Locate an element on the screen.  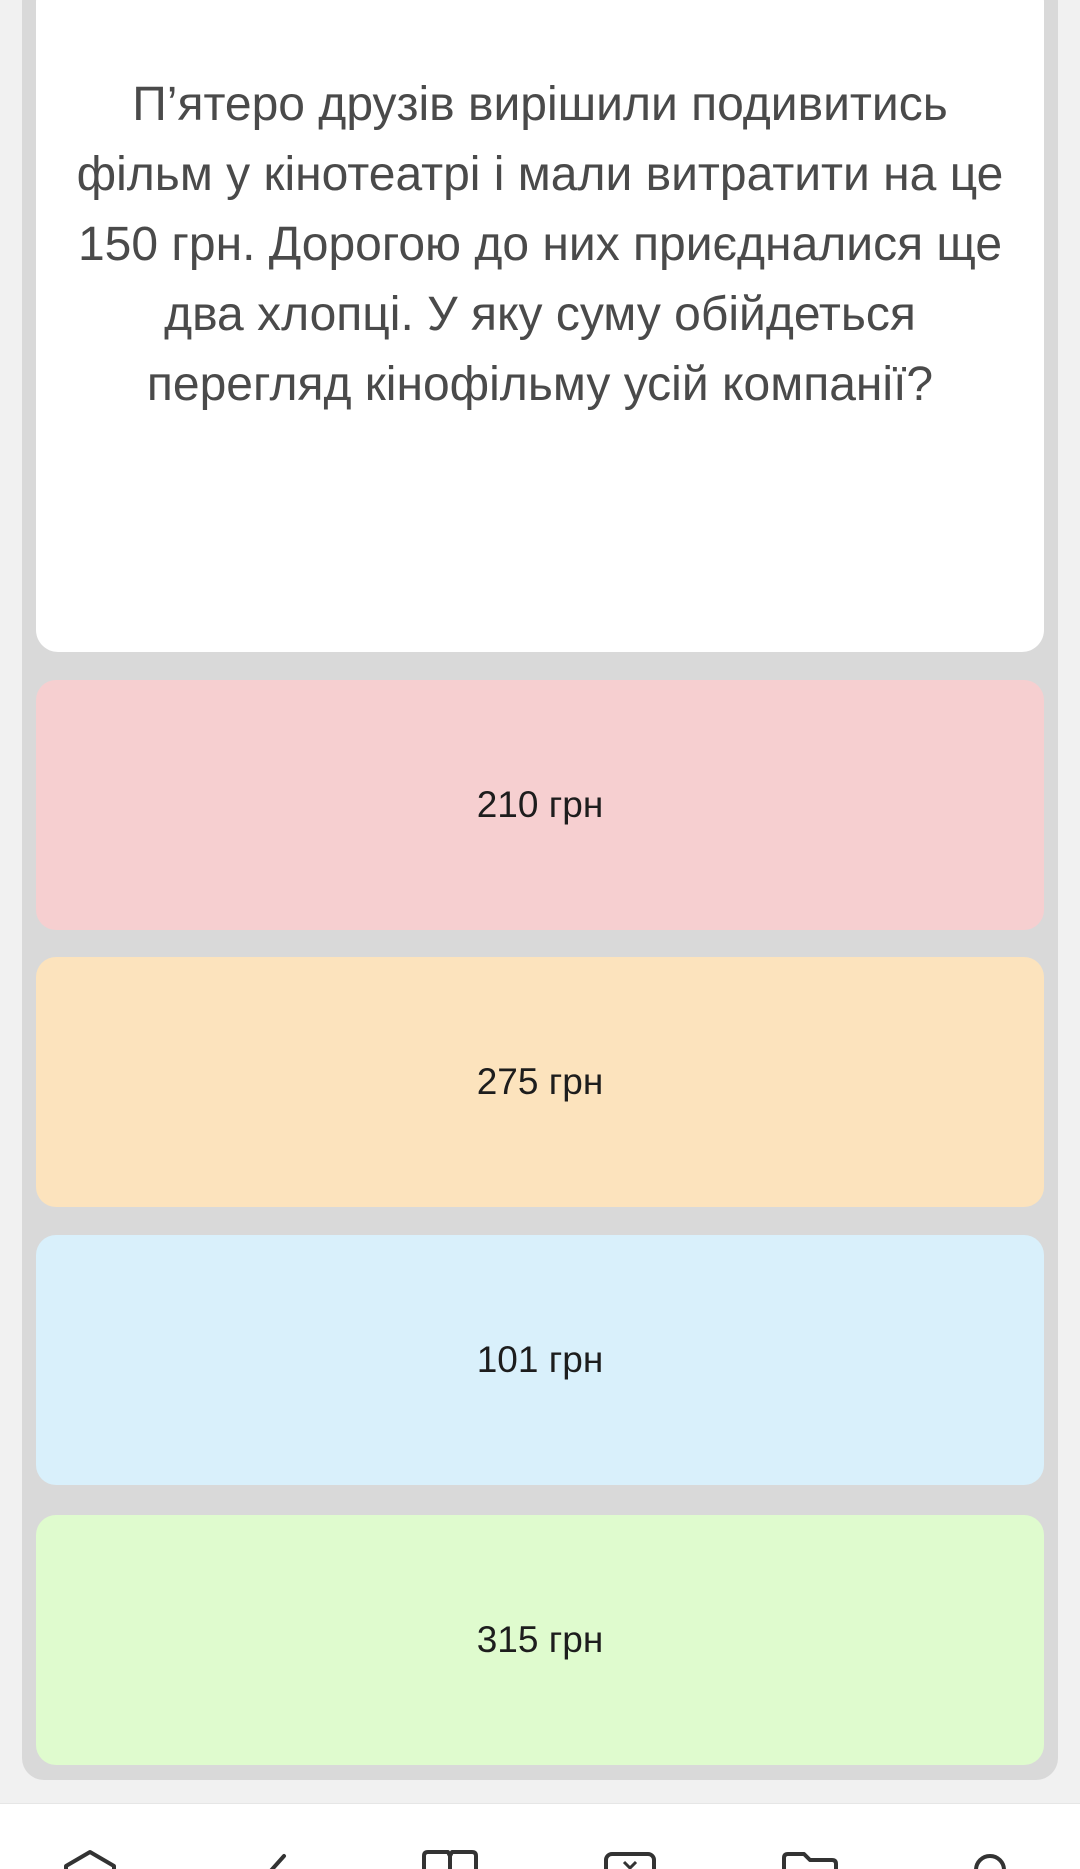
answer-label: 101 грн is located at coordinates (540, 1359).